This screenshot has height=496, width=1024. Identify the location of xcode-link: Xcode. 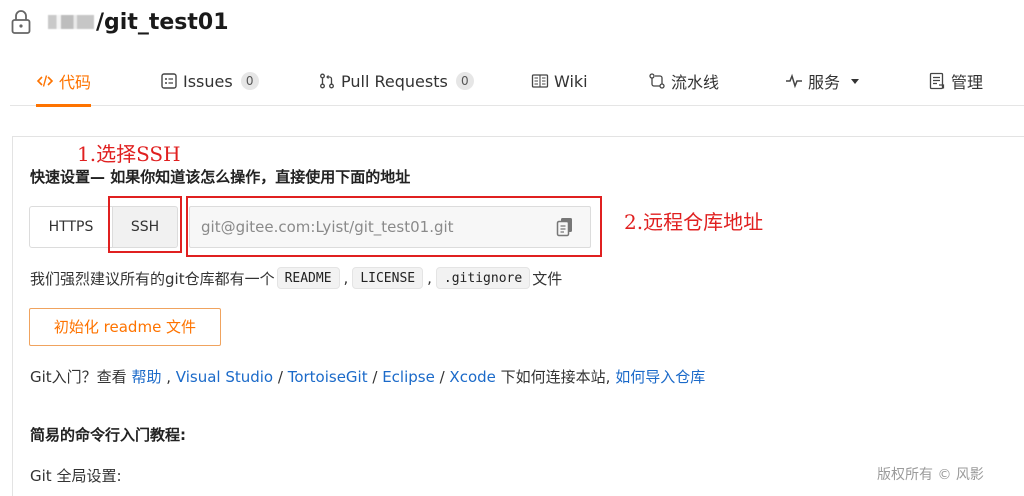
(472, 377).